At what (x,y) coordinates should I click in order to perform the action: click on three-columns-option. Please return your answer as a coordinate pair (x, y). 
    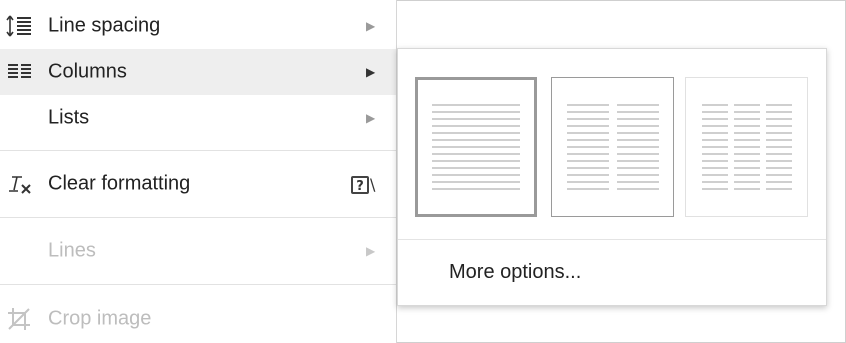
    Looking at the image, I should click on (746, 147).